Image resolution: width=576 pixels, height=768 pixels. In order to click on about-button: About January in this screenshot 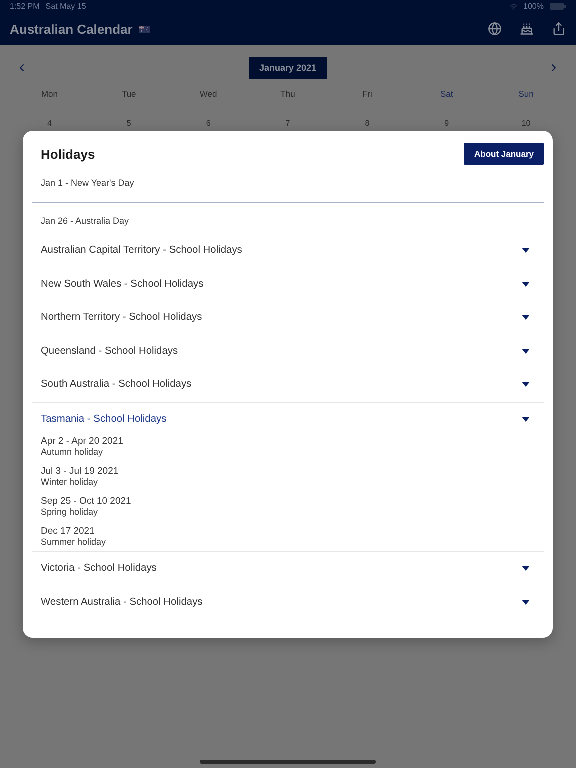, I will do `click(504, 154)`.